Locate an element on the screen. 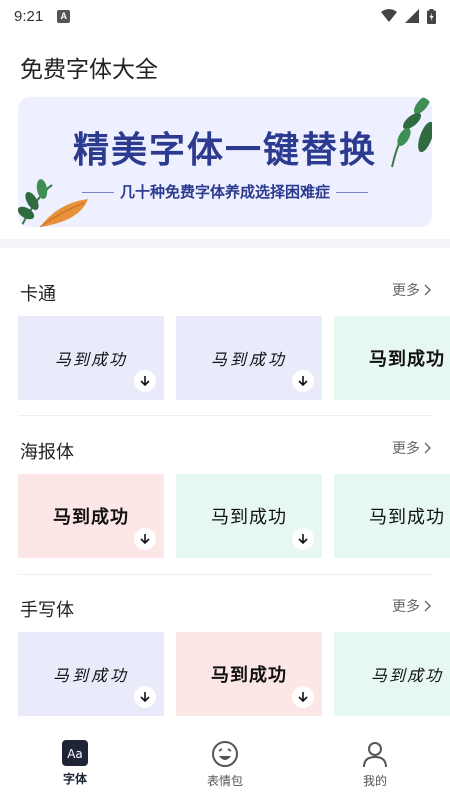 This screenshot has height=800, width=450. section-separator is located at coordinates (225, 243).